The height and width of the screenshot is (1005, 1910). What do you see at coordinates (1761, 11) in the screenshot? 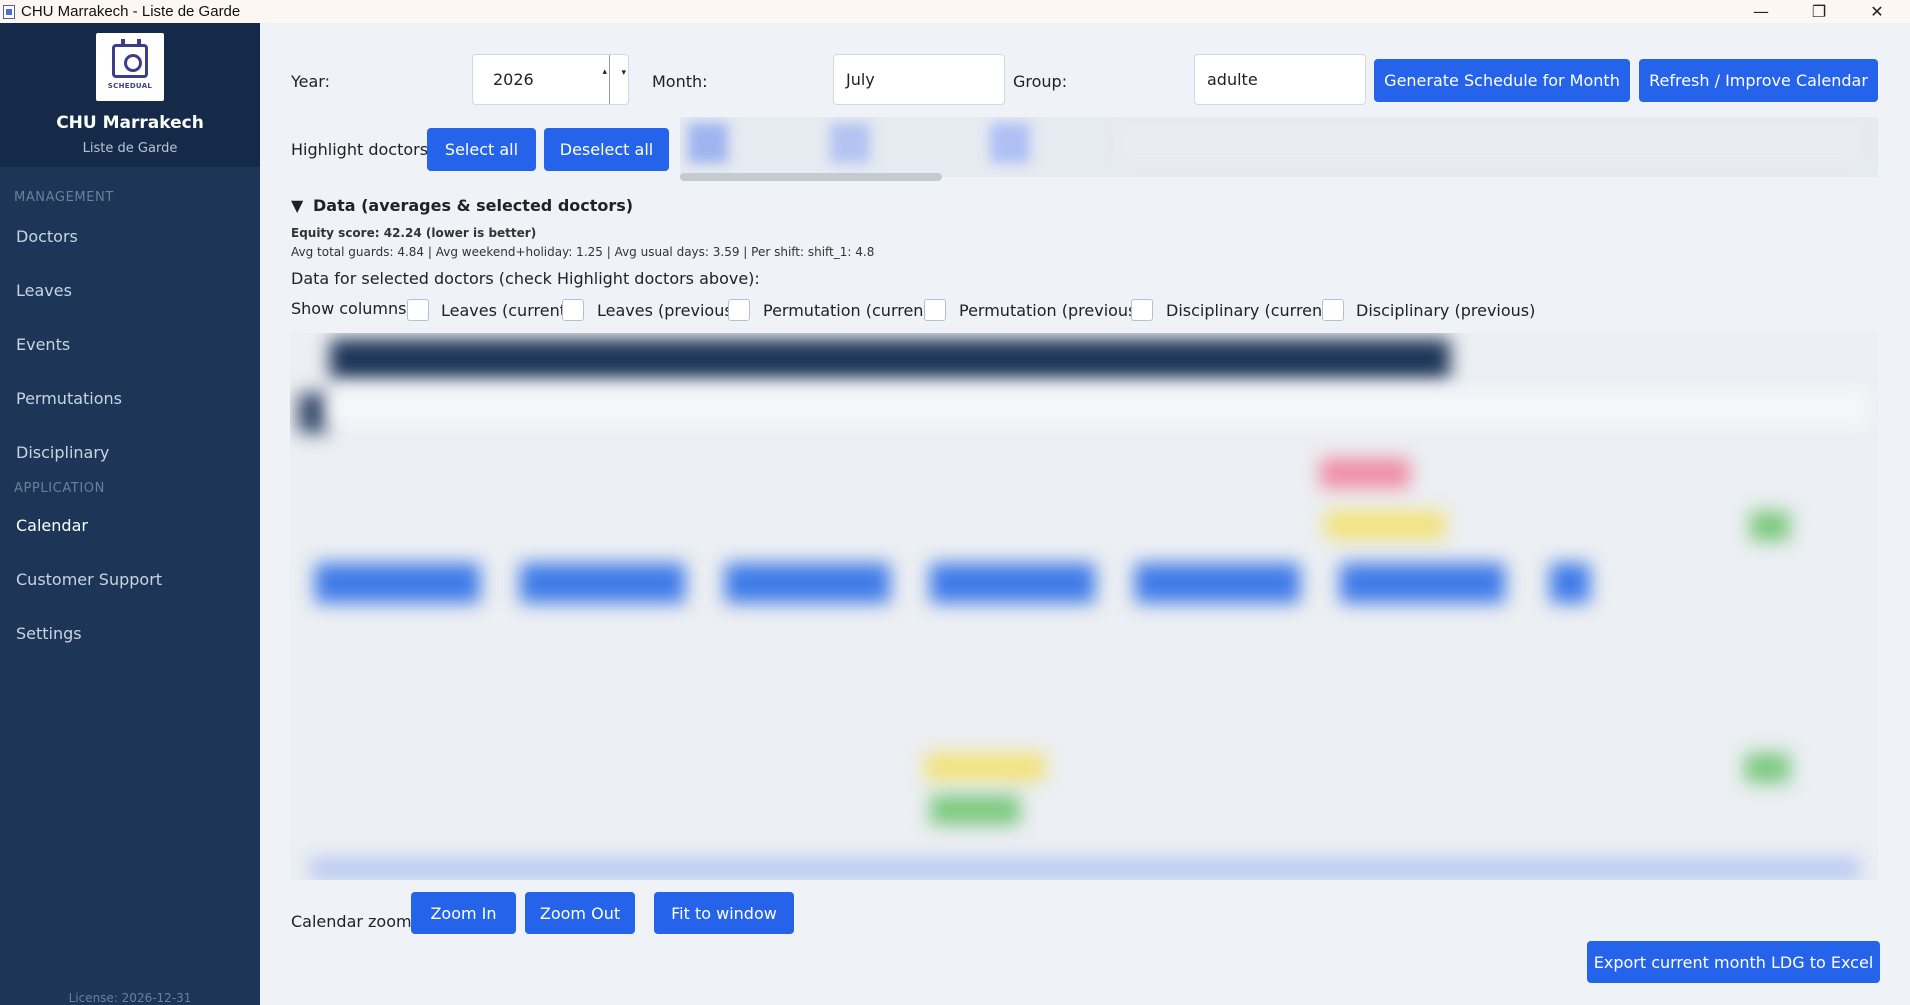
I see `minimize-icon: —` at bounding box center [1761, 11].